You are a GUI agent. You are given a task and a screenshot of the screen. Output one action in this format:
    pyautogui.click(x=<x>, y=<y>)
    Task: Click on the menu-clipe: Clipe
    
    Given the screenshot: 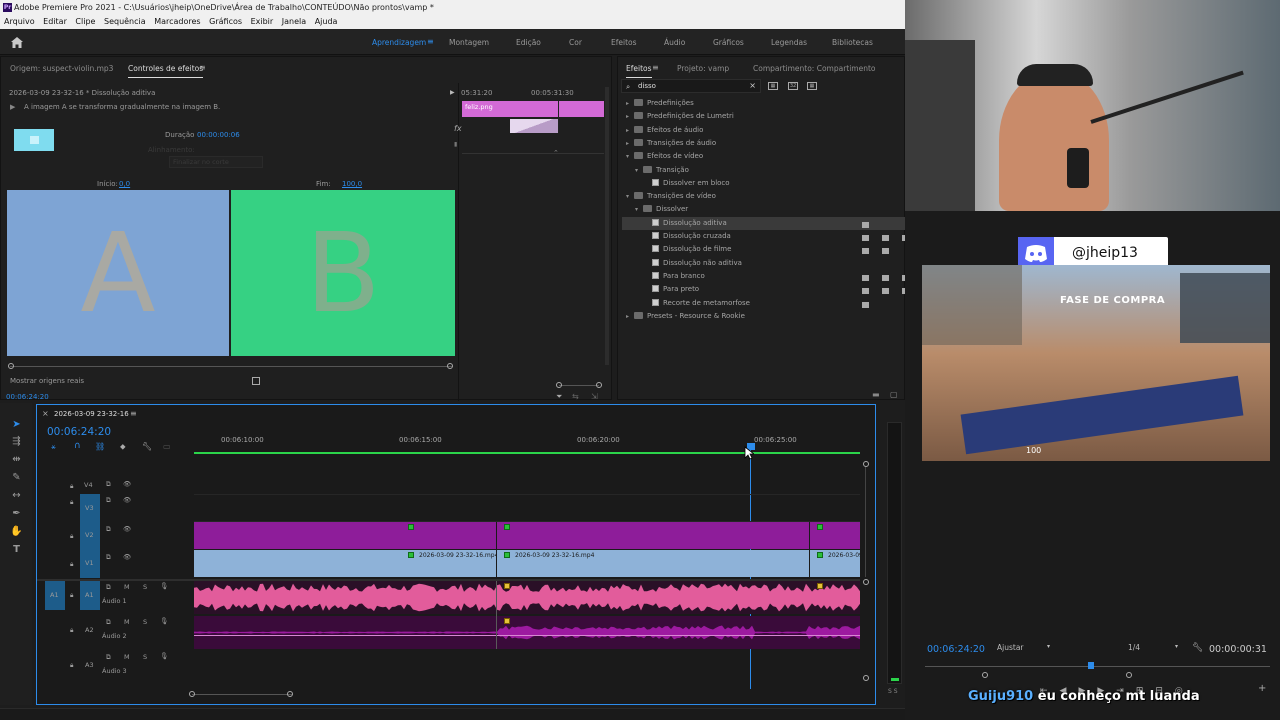 What is the action you would take?
    pyautogui.click(x=85, y=21)
    